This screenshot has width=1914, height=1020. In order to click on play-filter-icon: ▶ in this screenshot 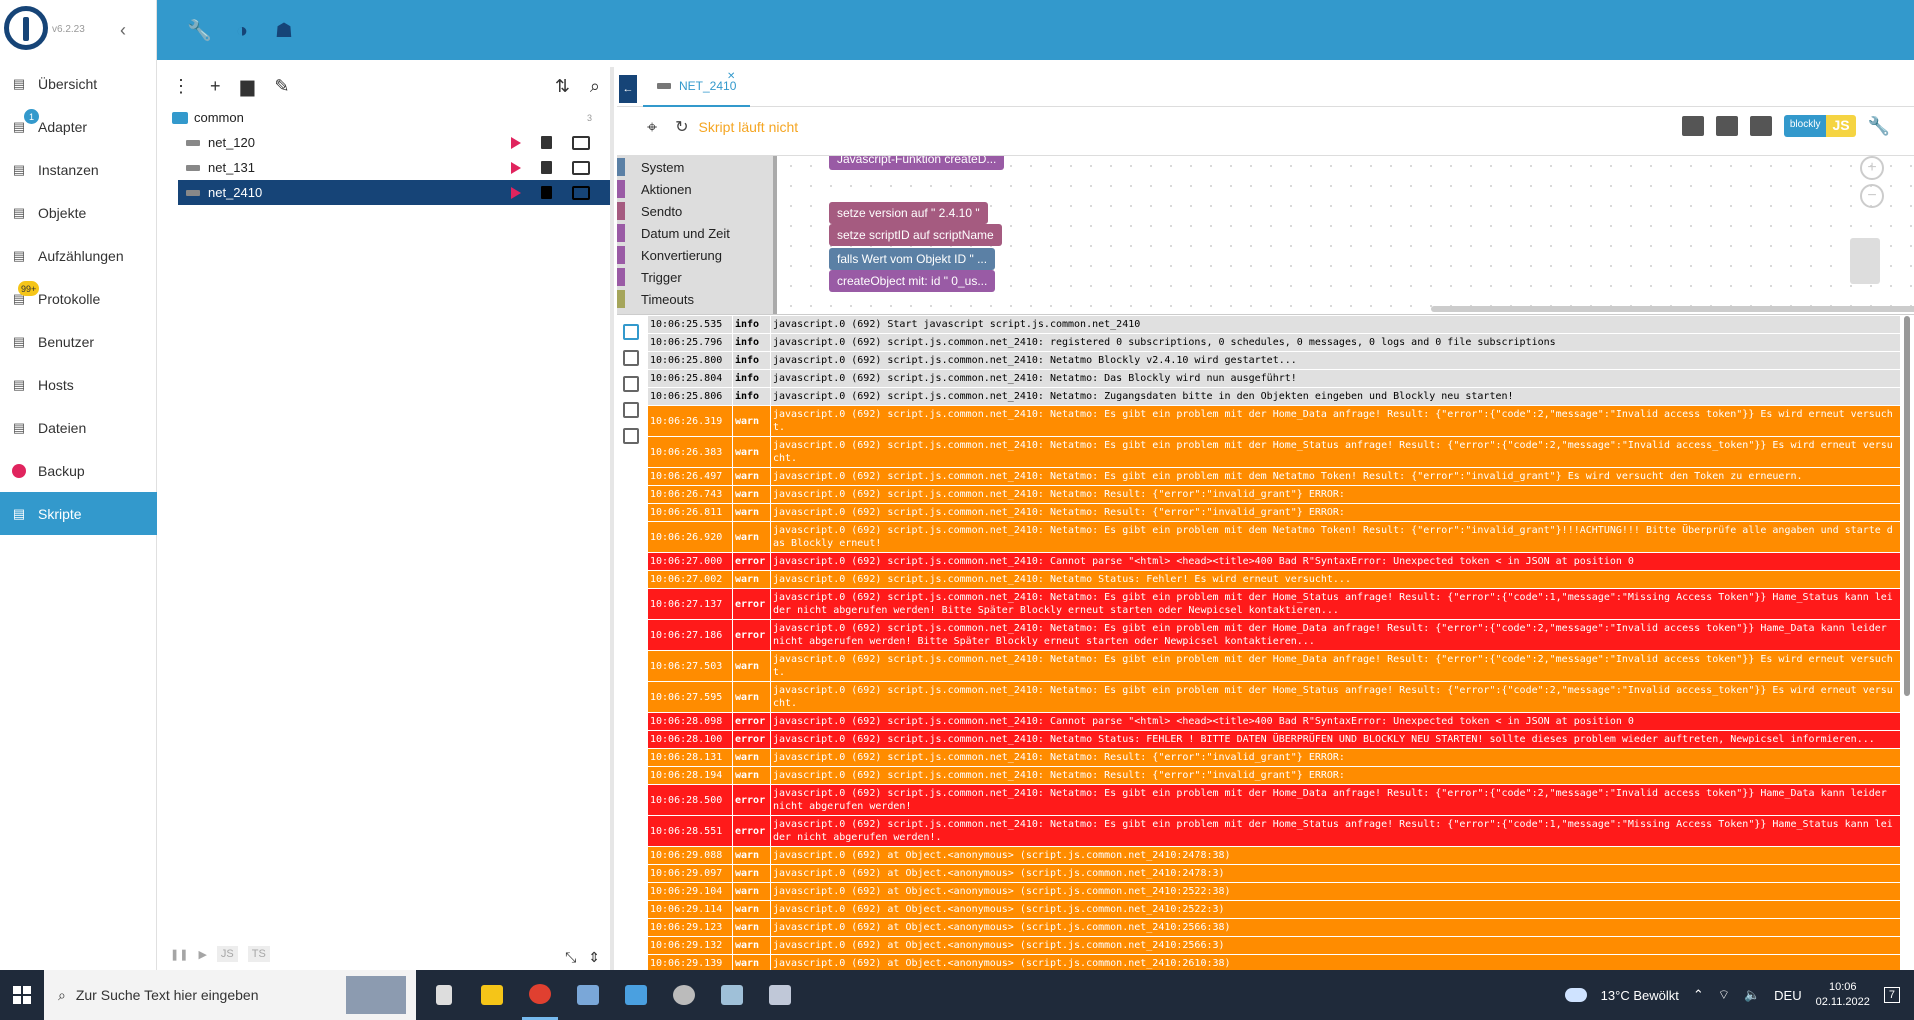, I will do `click(202, 954)`.